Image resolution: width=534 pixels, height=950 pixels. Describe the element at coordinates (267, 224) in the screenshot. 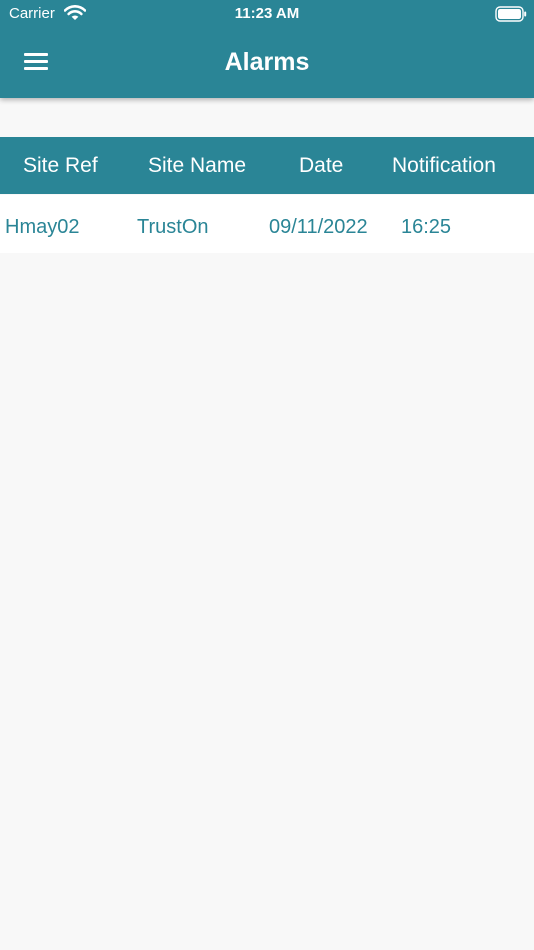

I see `table-row: Hmay02 TrustOn 09/11/2022 16:25` at that location.